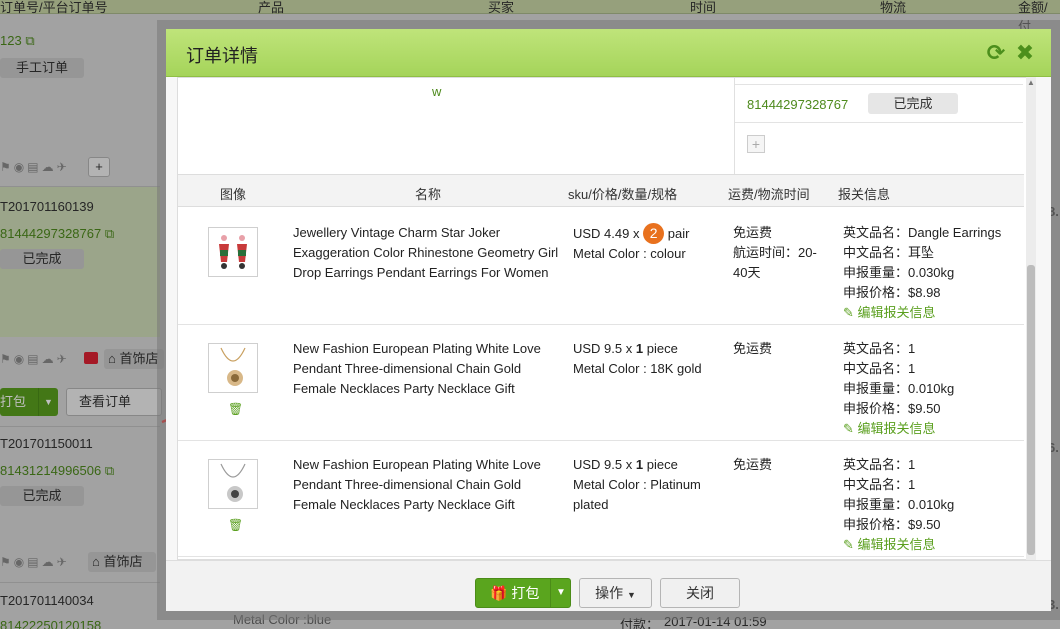  What do you see at coordinates (222, 56) in the screenshot?
I see `modal-title: 订单详情` at bounding box center [222, 56].